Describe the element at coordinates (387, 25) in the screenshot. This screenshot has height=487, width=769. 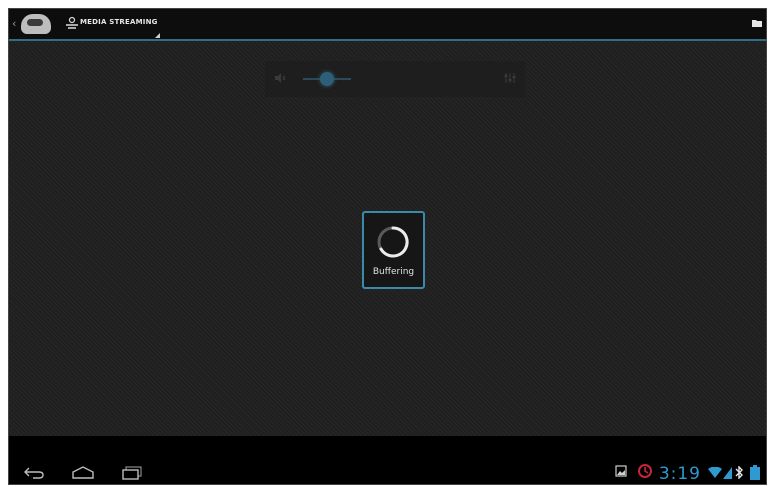
I see `action-bar: ‹ MEDIA STREAMING` at that location.